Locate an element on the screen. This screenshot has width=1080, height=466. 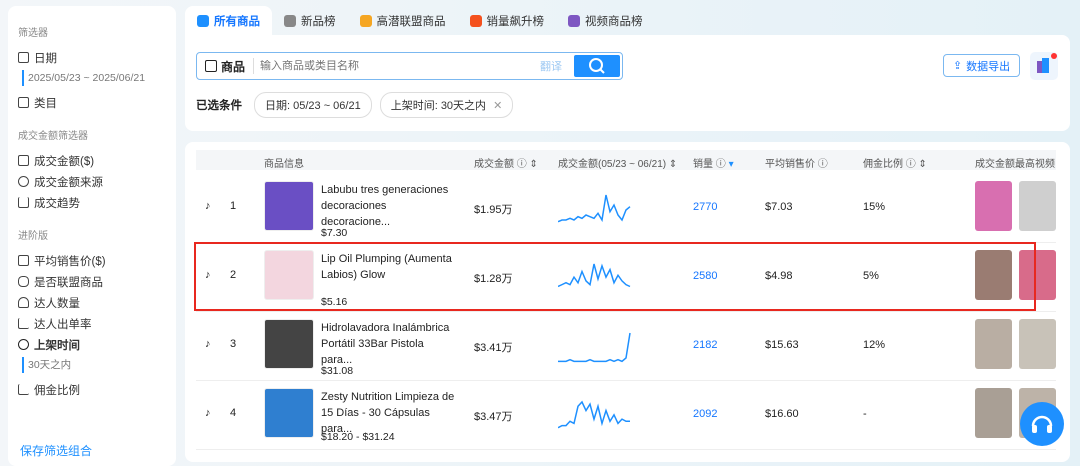
filter-gmv: 成交金额($) is located at coordinates (92, 160).